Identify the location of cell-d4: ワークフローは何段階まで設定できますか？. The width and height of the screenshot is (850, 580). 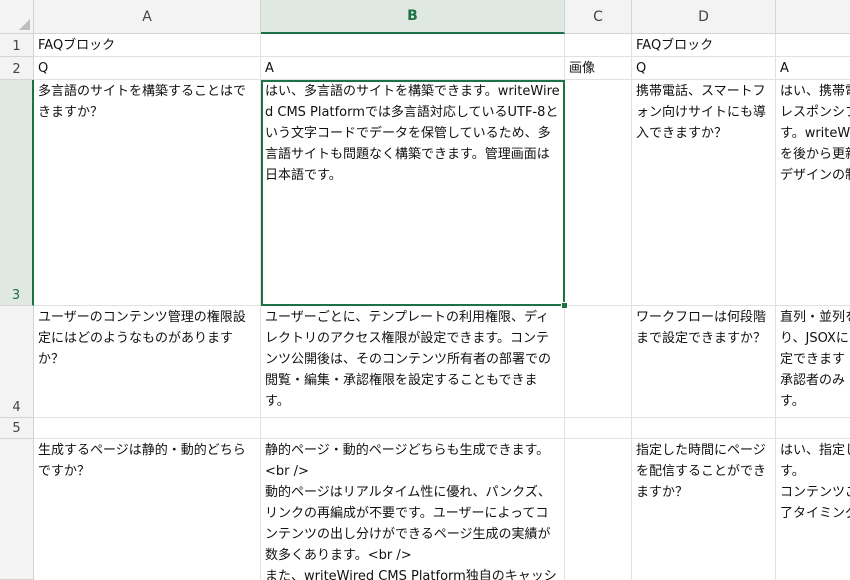
(704, 362).